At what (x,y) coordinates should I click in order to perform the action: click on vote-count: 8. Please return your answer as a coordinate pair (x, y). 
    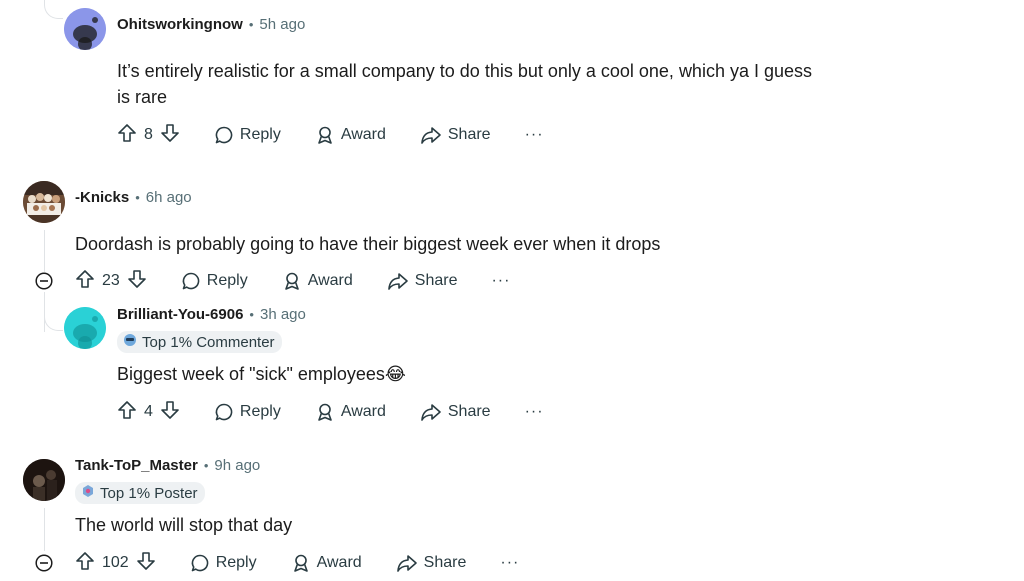
    Looking at the image, I should click on (148, 134).